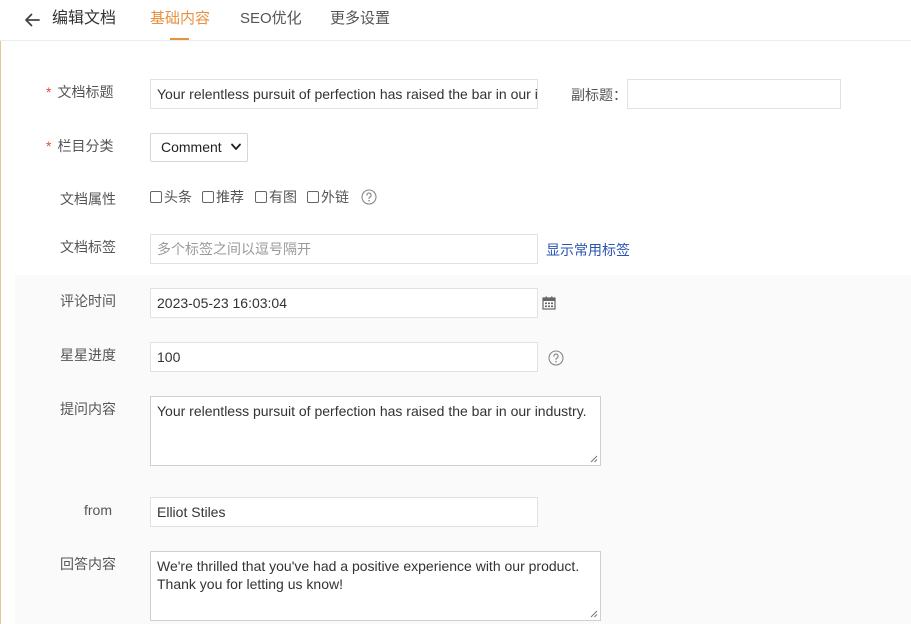 This screenshot has width=911, height=624. Describe the element at coordinates (88, 409) in the screenshot. I see `question-label: 提问内容` at that location.